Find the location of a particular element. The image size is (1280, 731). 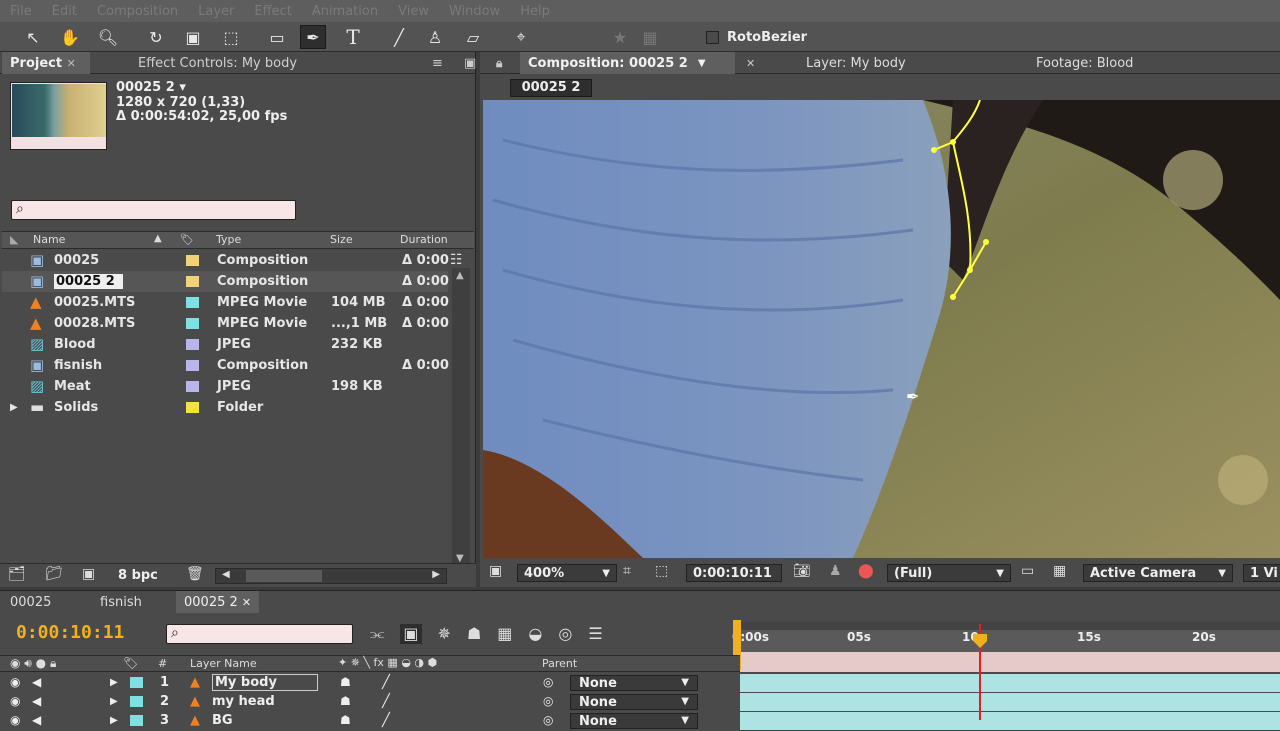

pan-behind-tool-icon: ⬚ is located at coordinates (231, 37).